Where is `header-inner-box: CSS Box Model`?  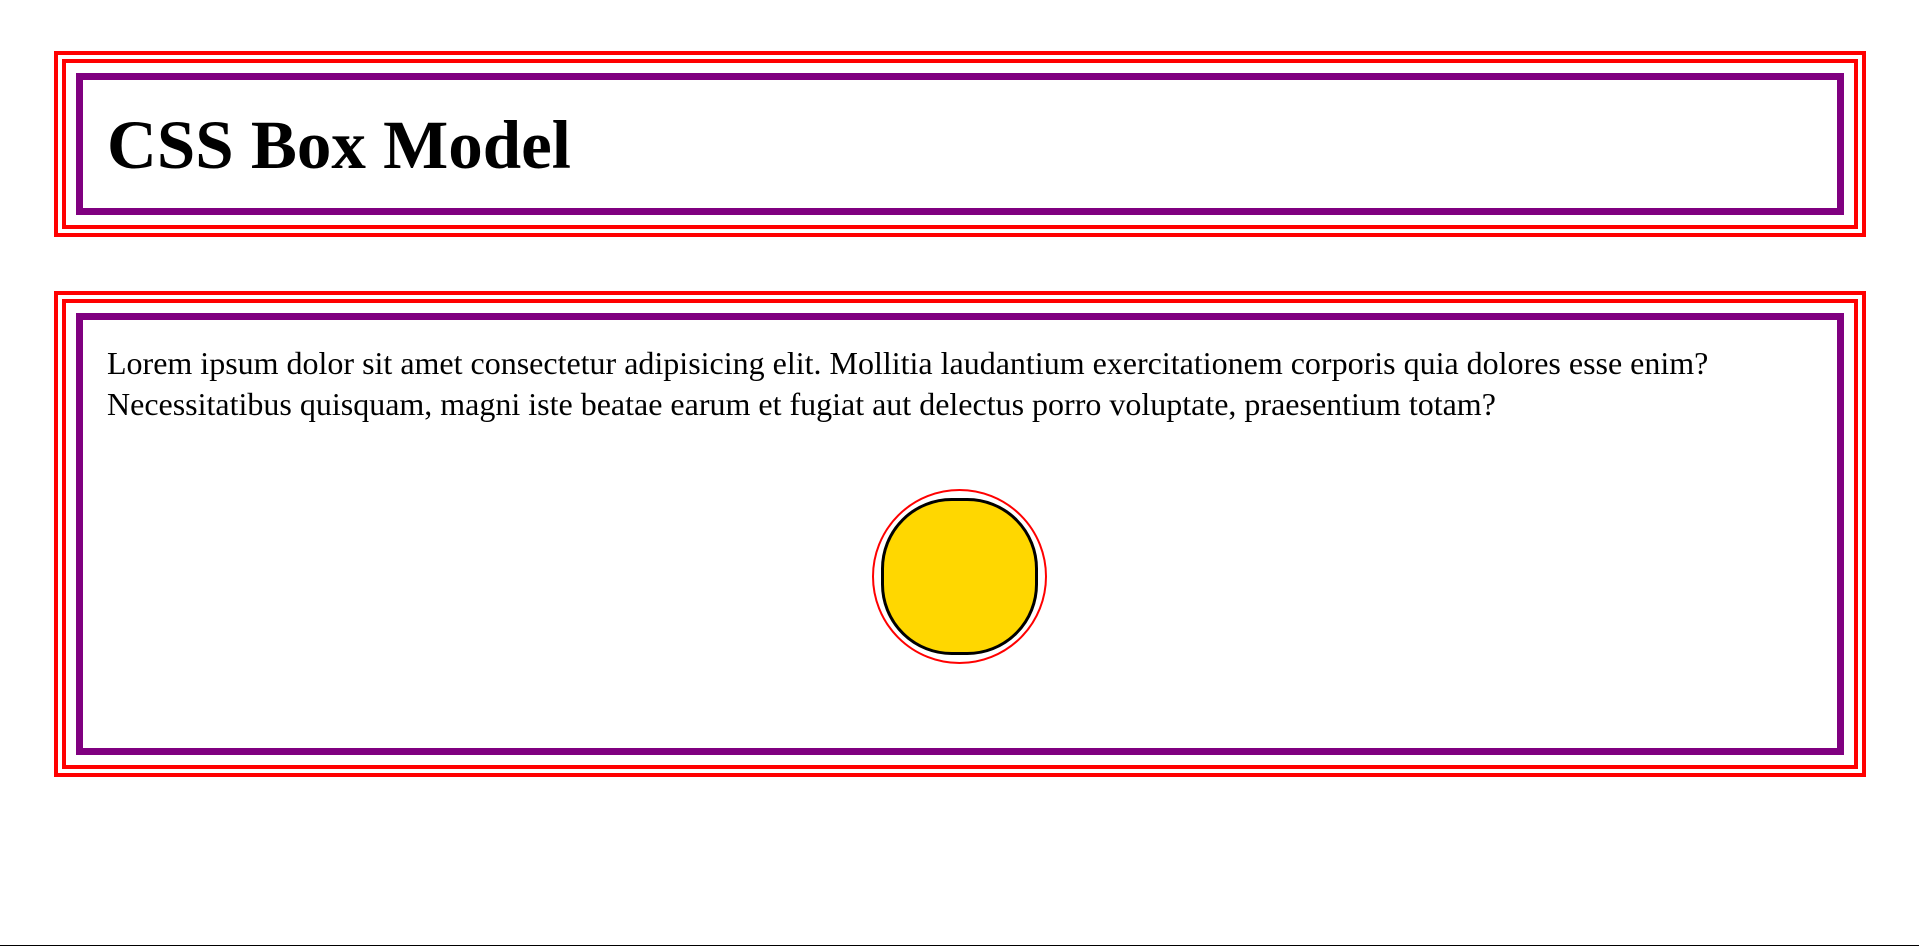 header-inner-box: CSS Box Model is located at coordinates (960, 144).